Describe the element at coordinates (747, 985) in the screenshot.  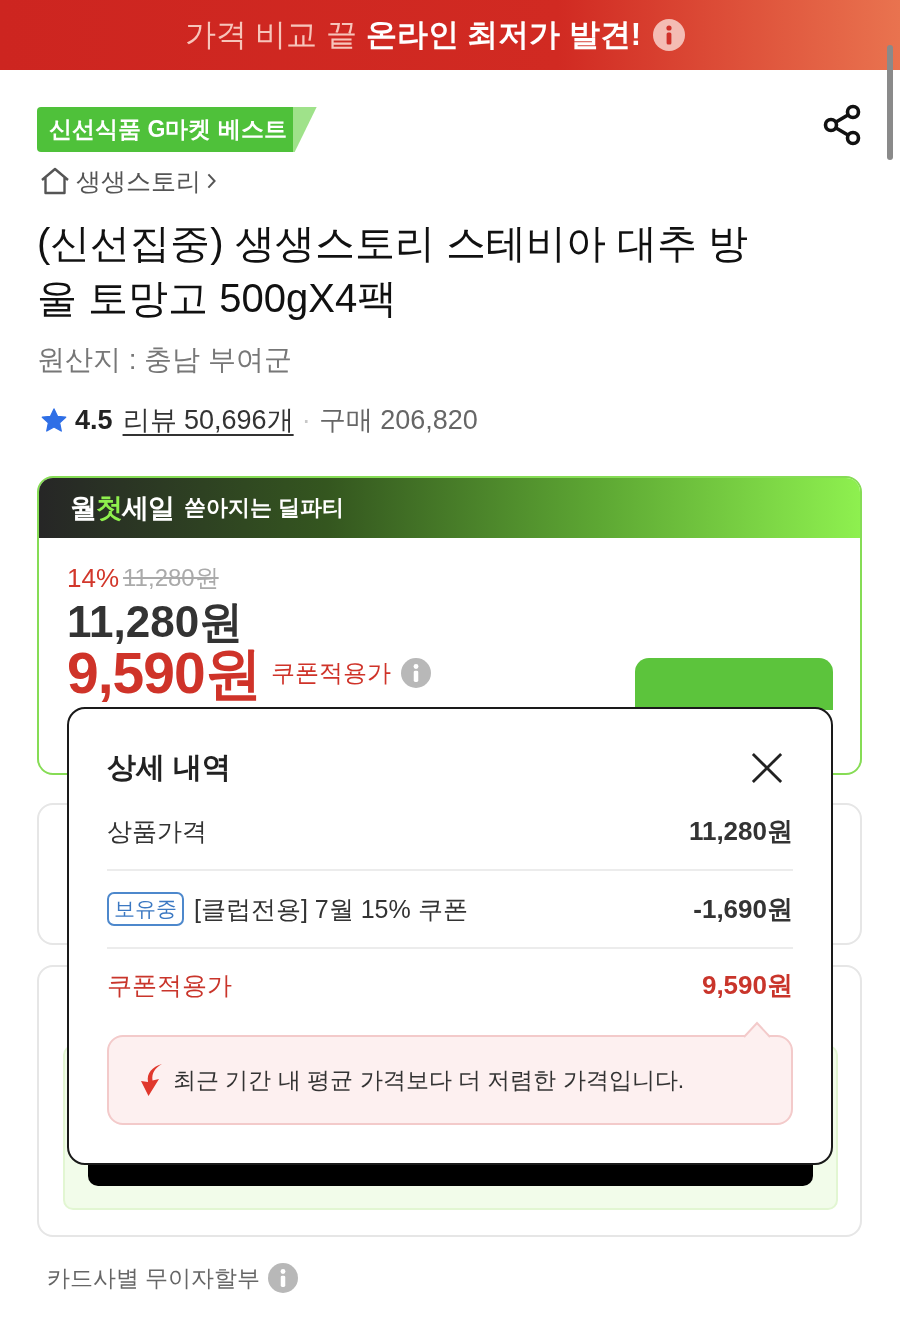
I see `line-amount: 9,590원` at that location.